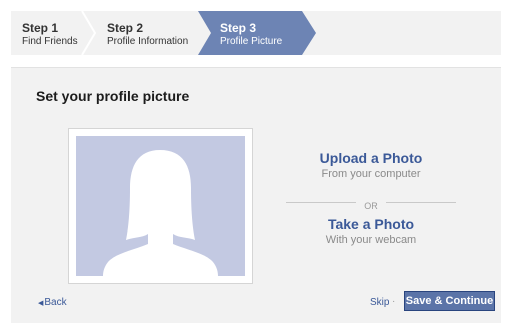 Image resolution: width=512 pixels, height=327 pixels. I want to click on default-avatar-silhouette, so click(160, 206).